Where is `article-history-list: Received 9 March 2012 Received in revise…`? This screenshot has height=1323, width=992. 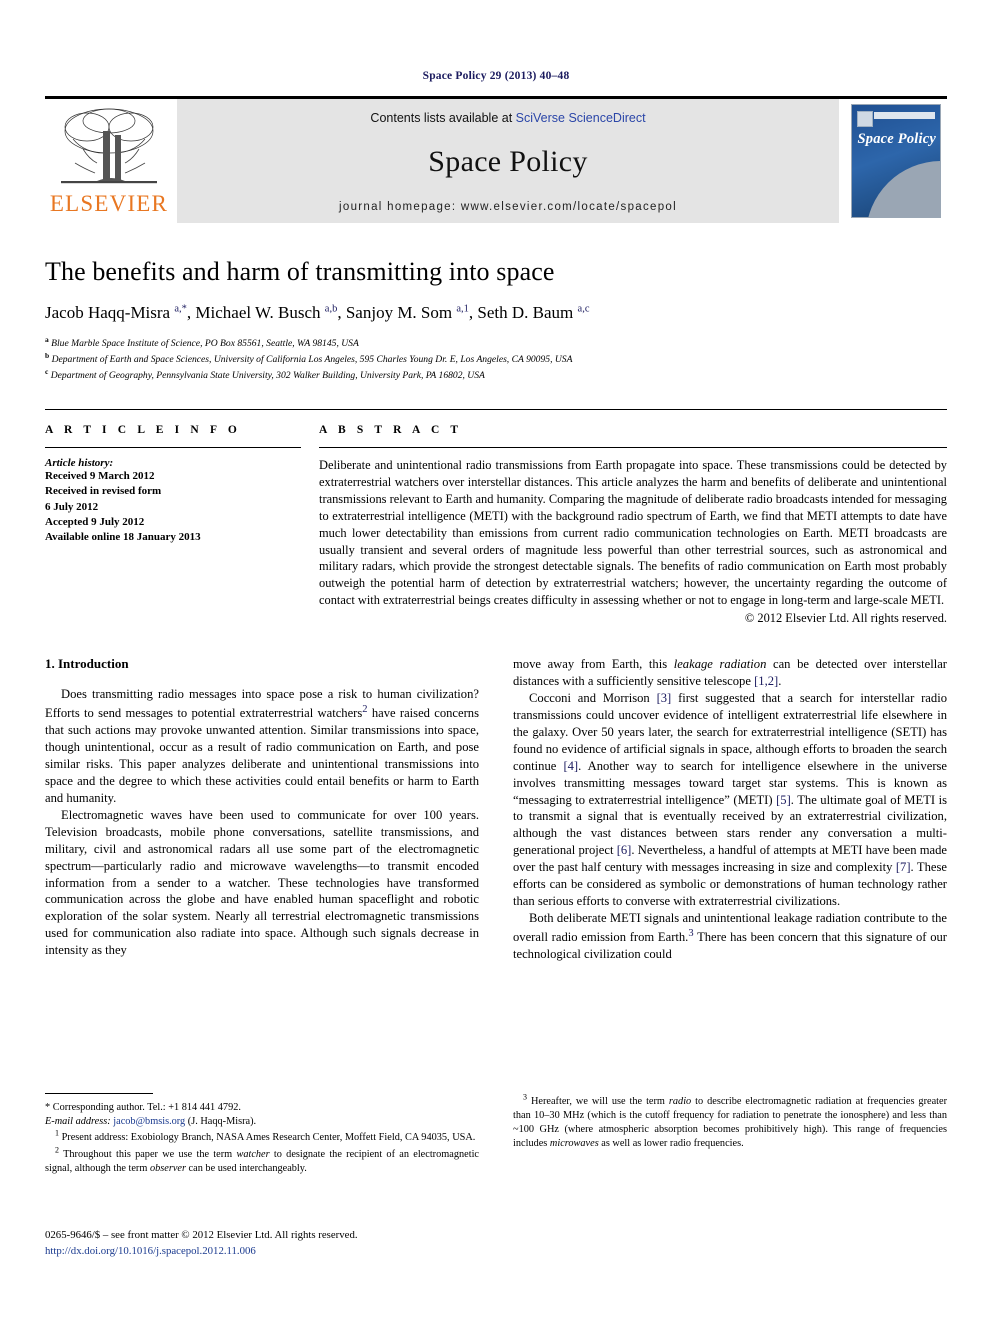 article-history-list: Received 9 March 2012 Received in revise… is located at coordinates (173, 507).